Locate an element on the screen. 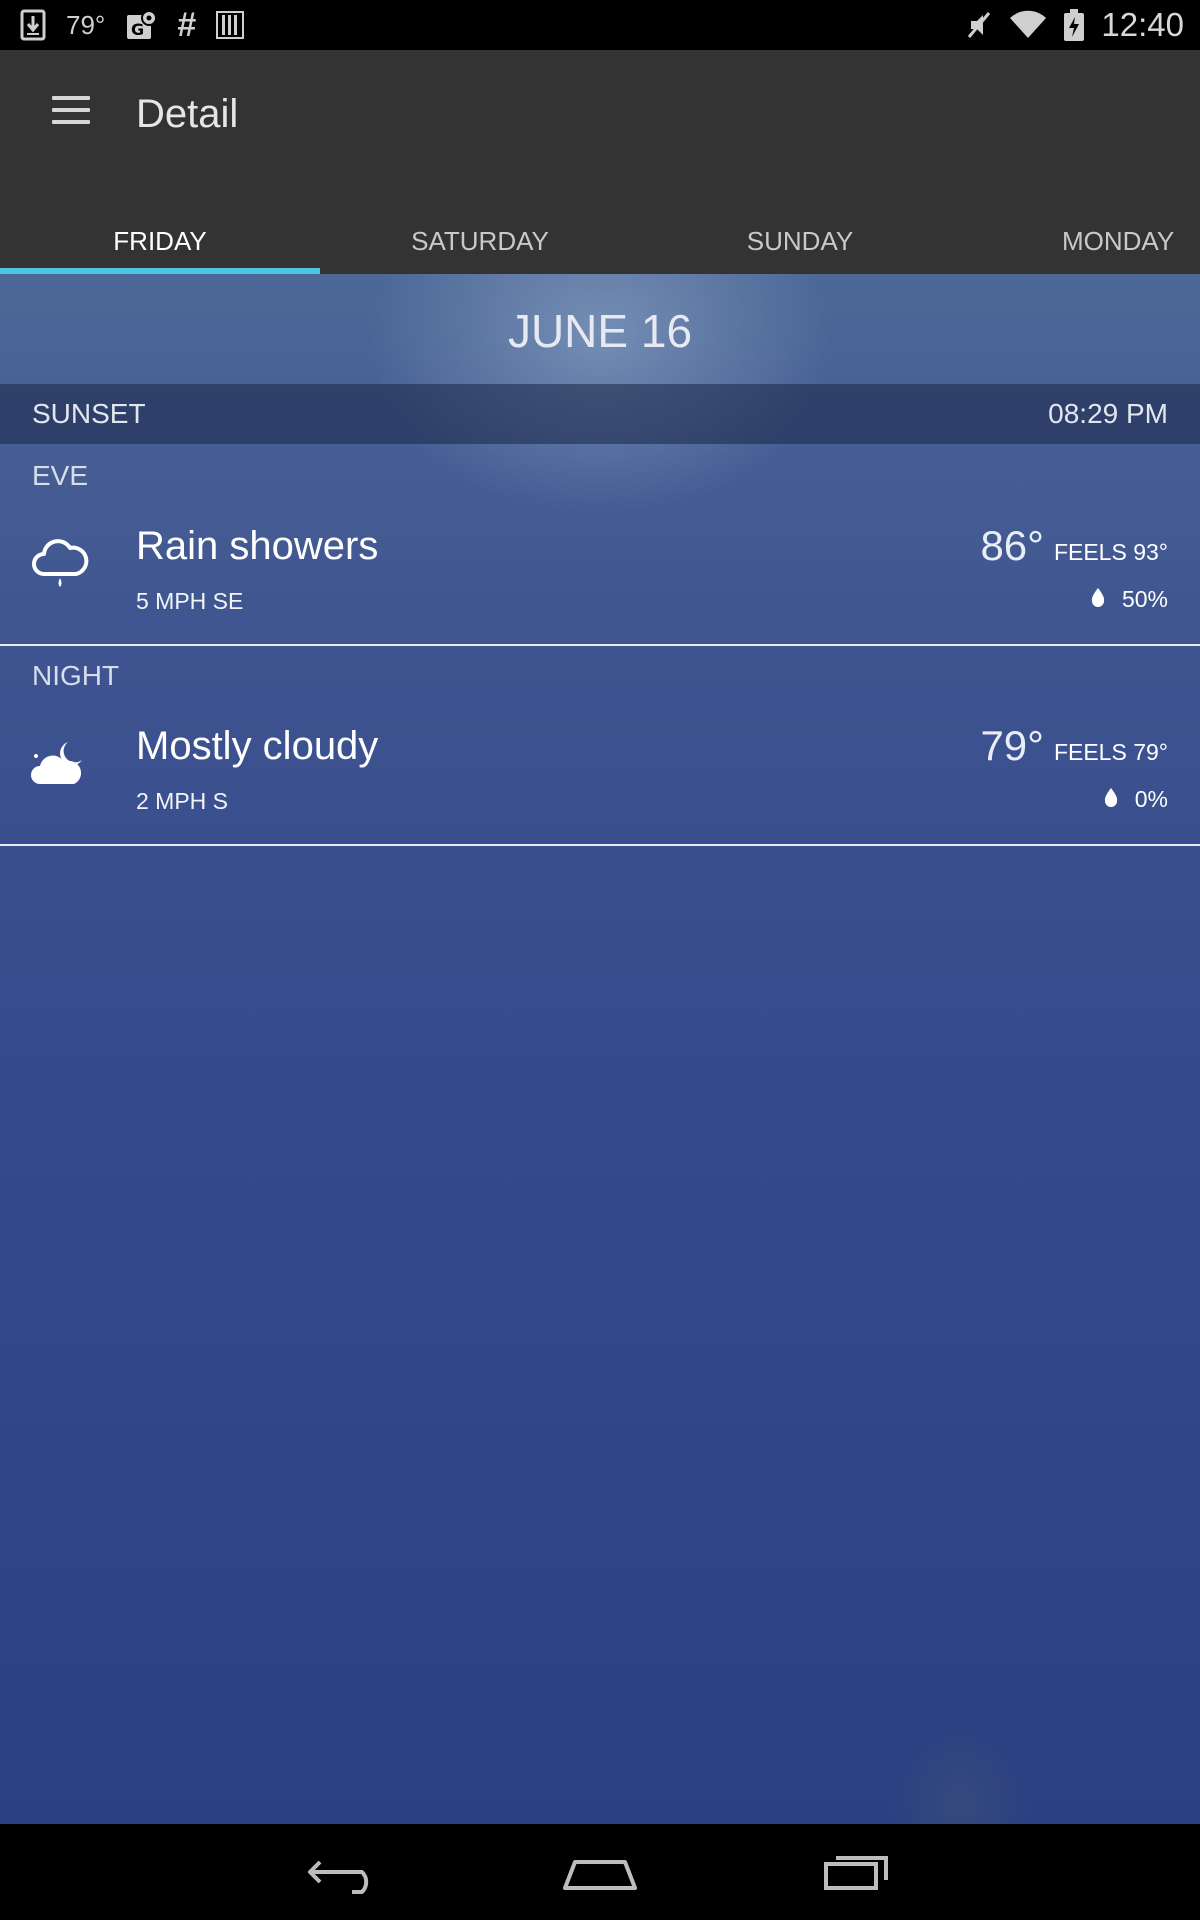  navigation-bar is located at coordinates (600, 1872).